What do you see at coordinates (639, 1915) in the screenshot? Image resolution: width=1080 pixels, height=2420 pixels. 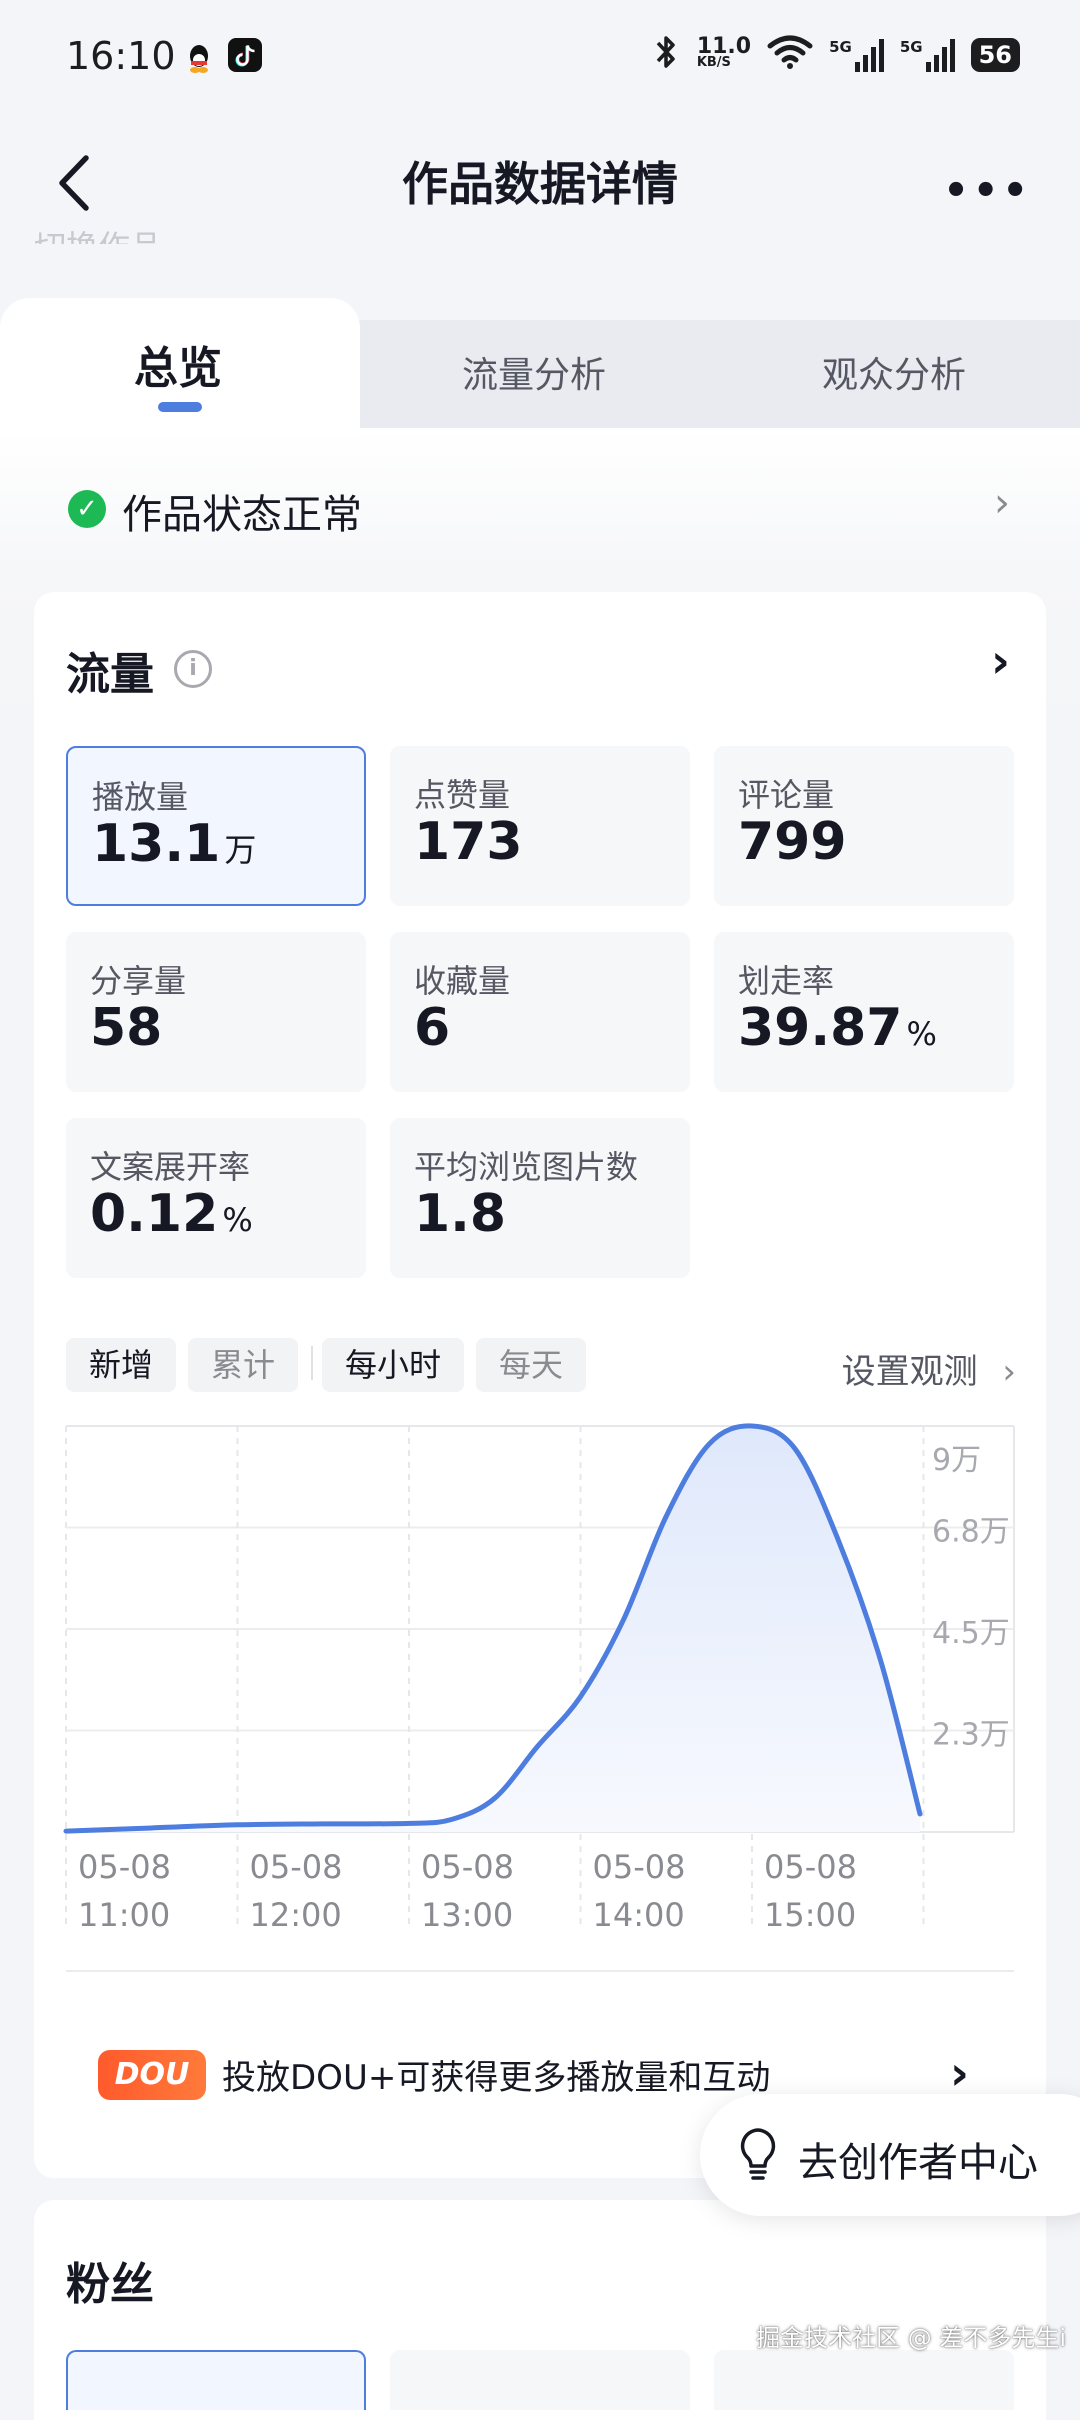 I see `chart-x-tick-time: 14:00` at bounding box center [639, 1915].